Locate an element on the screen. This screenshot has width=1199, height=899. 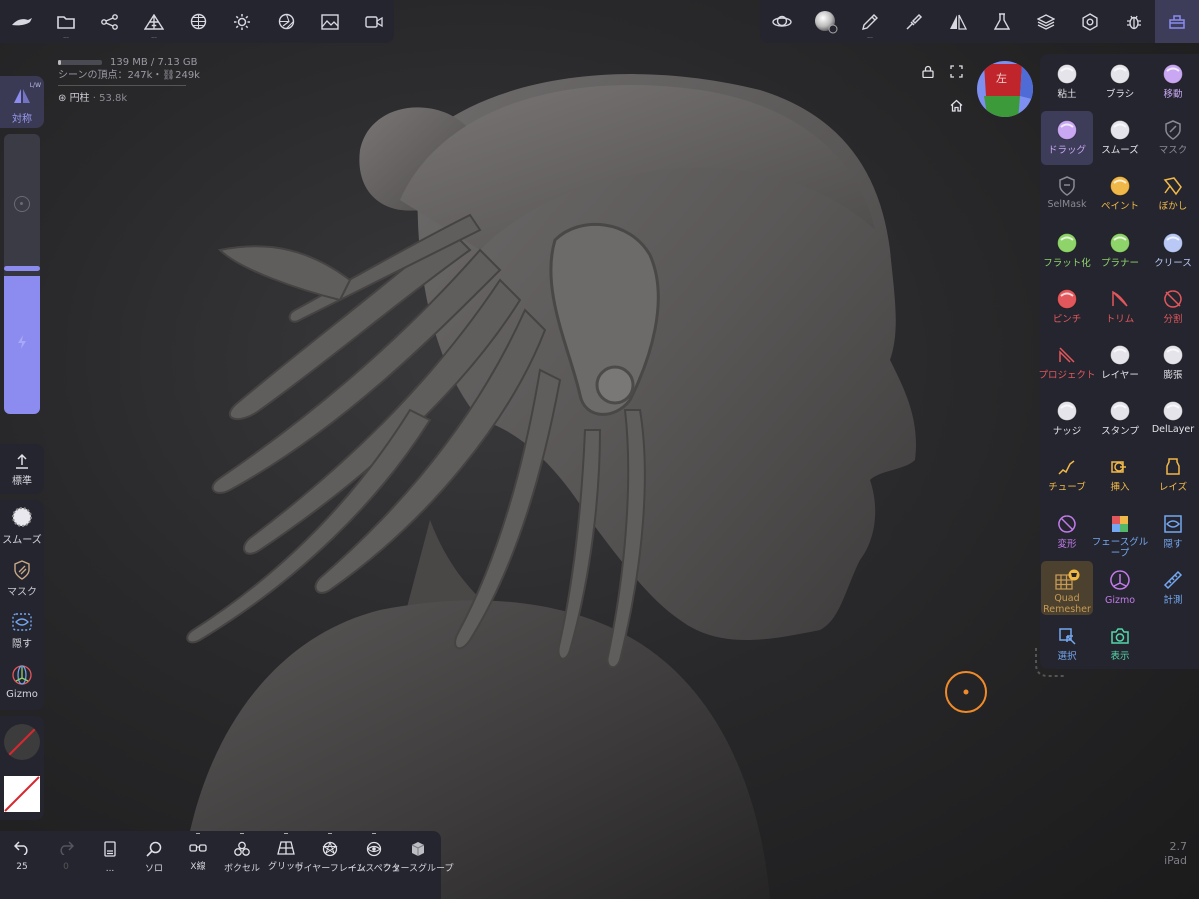
voxel-button: ボクセル is located at coordinates (242, 865).